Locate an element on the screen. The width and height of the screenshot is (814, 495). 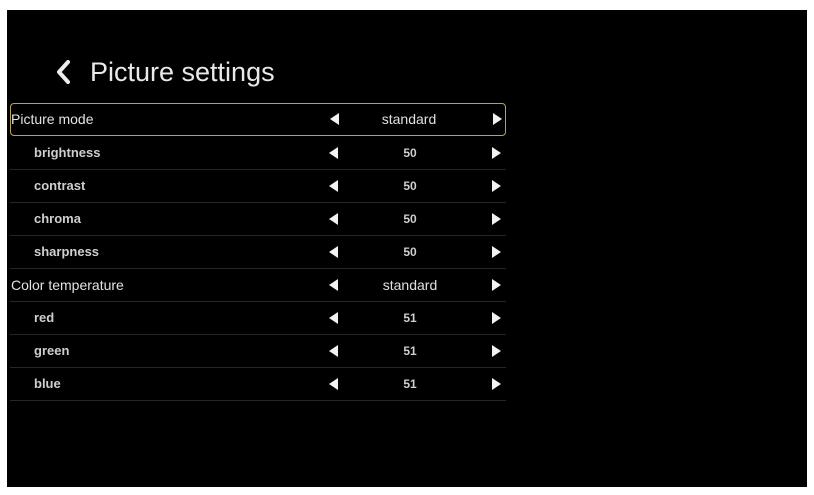
setting-row-contrast: contrast 50 is located at coordinates (258, 186).